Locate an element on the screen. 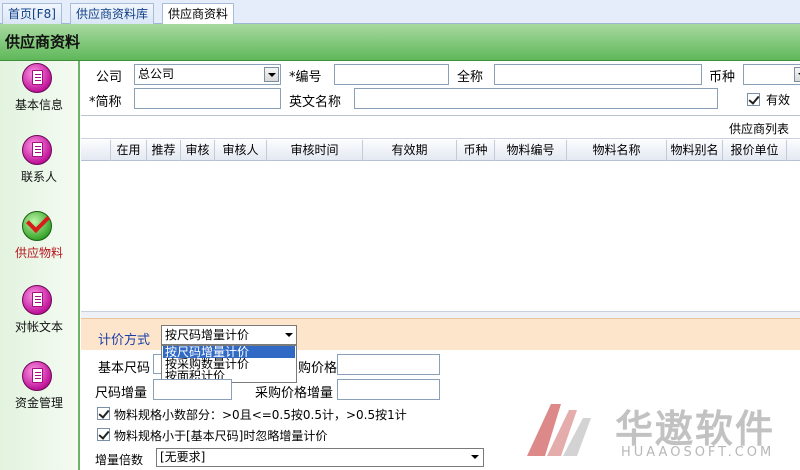  grid-column-header: 审核 is located at coordinates (198, 150).